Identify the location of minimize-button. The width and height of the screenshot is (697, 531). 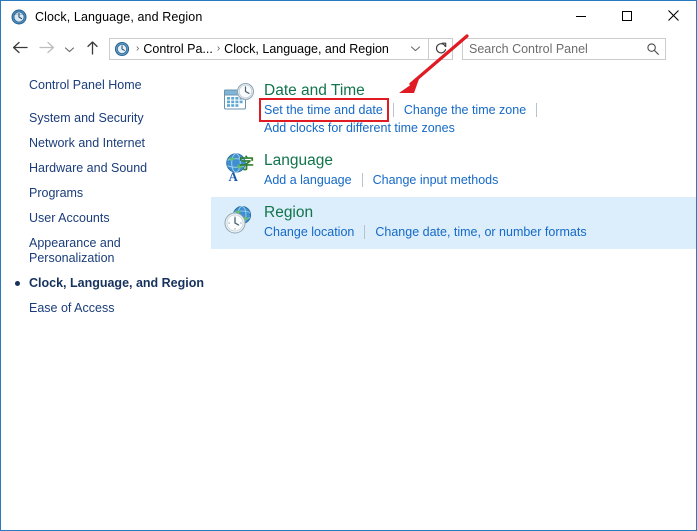
(581, 17).